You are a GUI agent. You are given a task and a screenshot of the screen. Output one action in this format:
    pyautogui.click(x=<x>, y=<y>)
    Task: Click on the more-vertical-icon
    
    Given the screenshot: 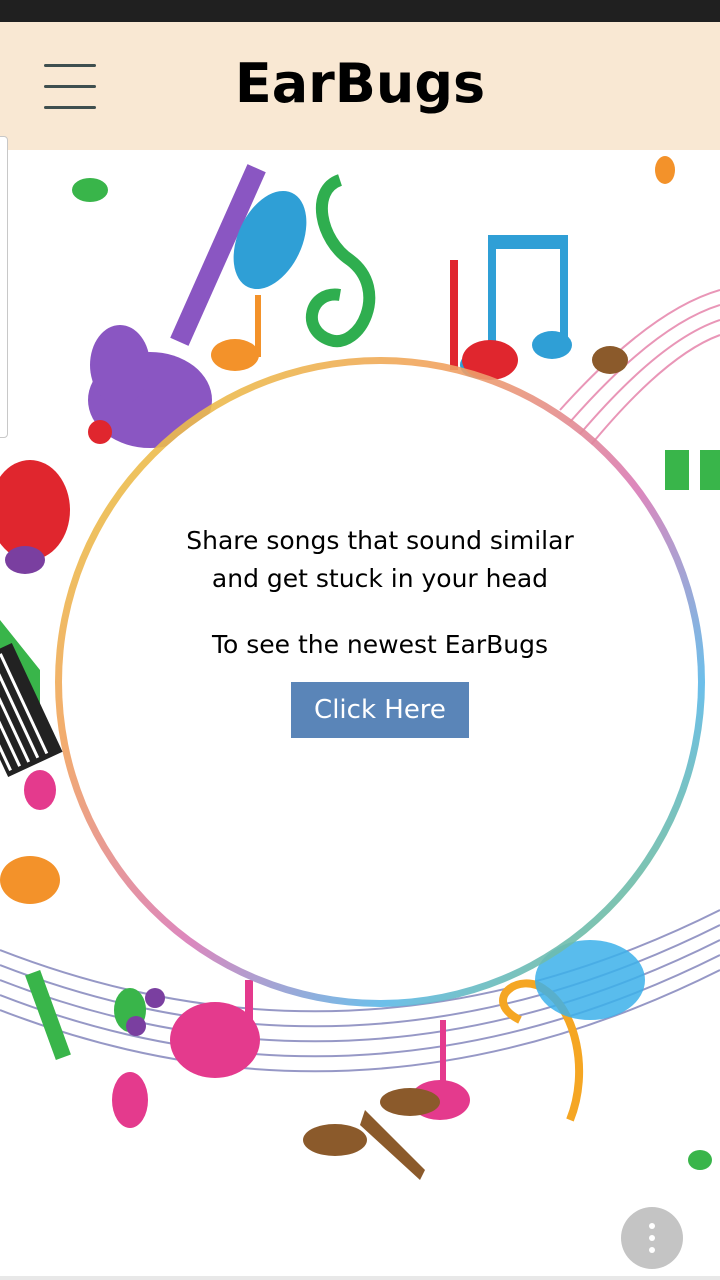 What is the action you would take?
    pyautogui.click(x=652, y=1226)
    